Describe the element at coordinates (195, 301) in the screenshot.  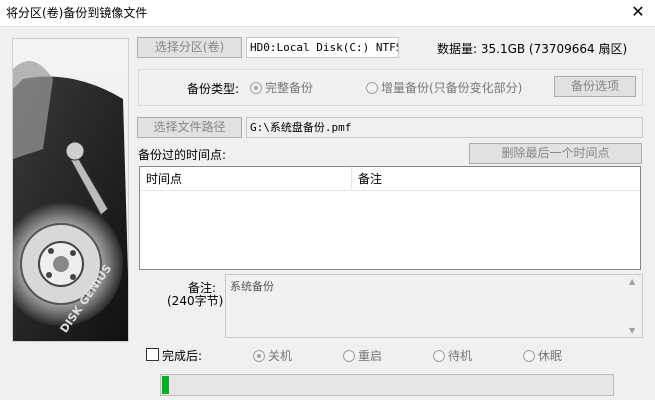
I see `remark-limit-label: (240字节)` at that location.